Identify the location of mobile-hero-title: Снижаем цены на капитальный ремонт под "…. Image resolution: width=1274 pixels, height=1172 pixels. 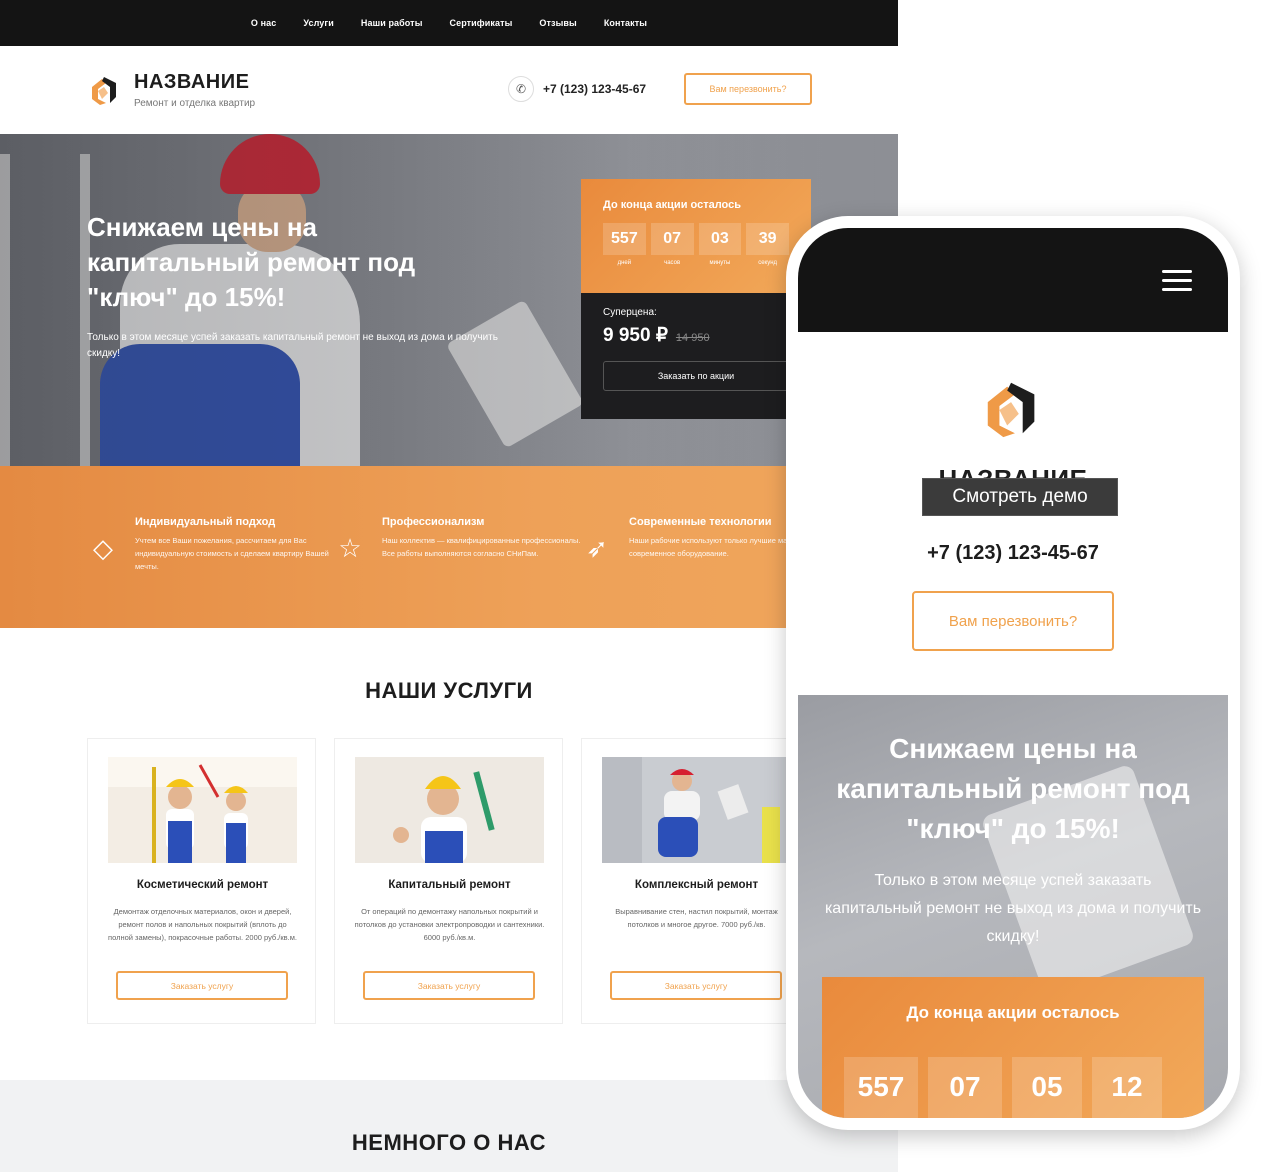
(1013, 788).